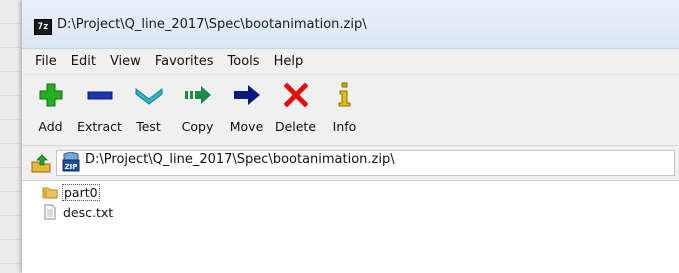 This screenshot has width=679, height=273. I want to click on menu-file: File, so click(46, 61).